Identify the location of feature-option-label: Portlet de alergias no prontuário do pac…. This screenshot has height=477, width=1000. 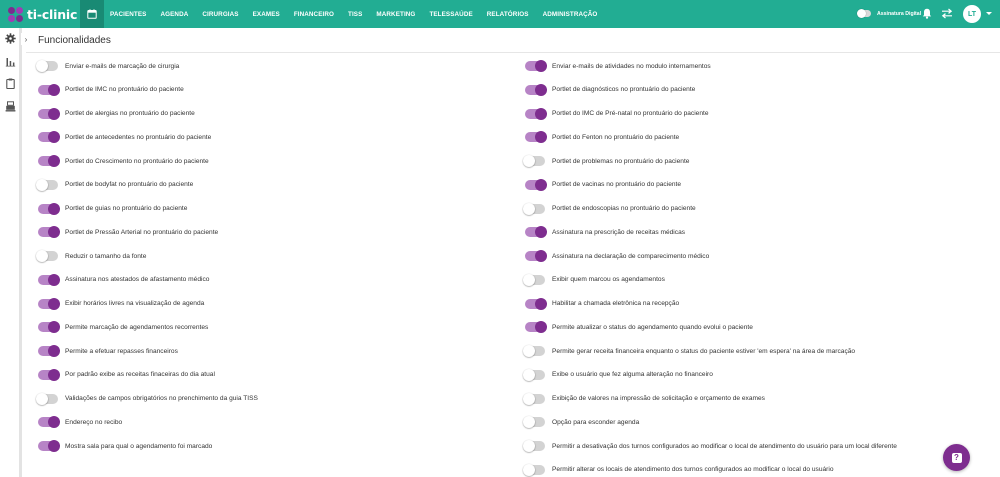
(130, 113).